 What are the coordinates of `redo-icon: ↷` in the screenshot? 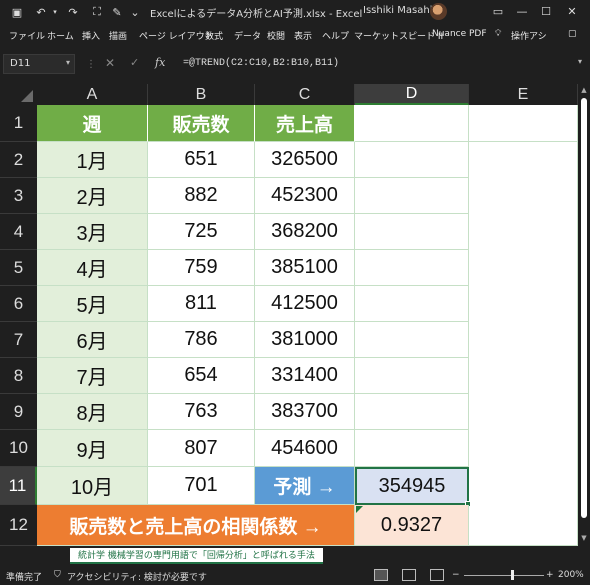 It's located at (73, 12).